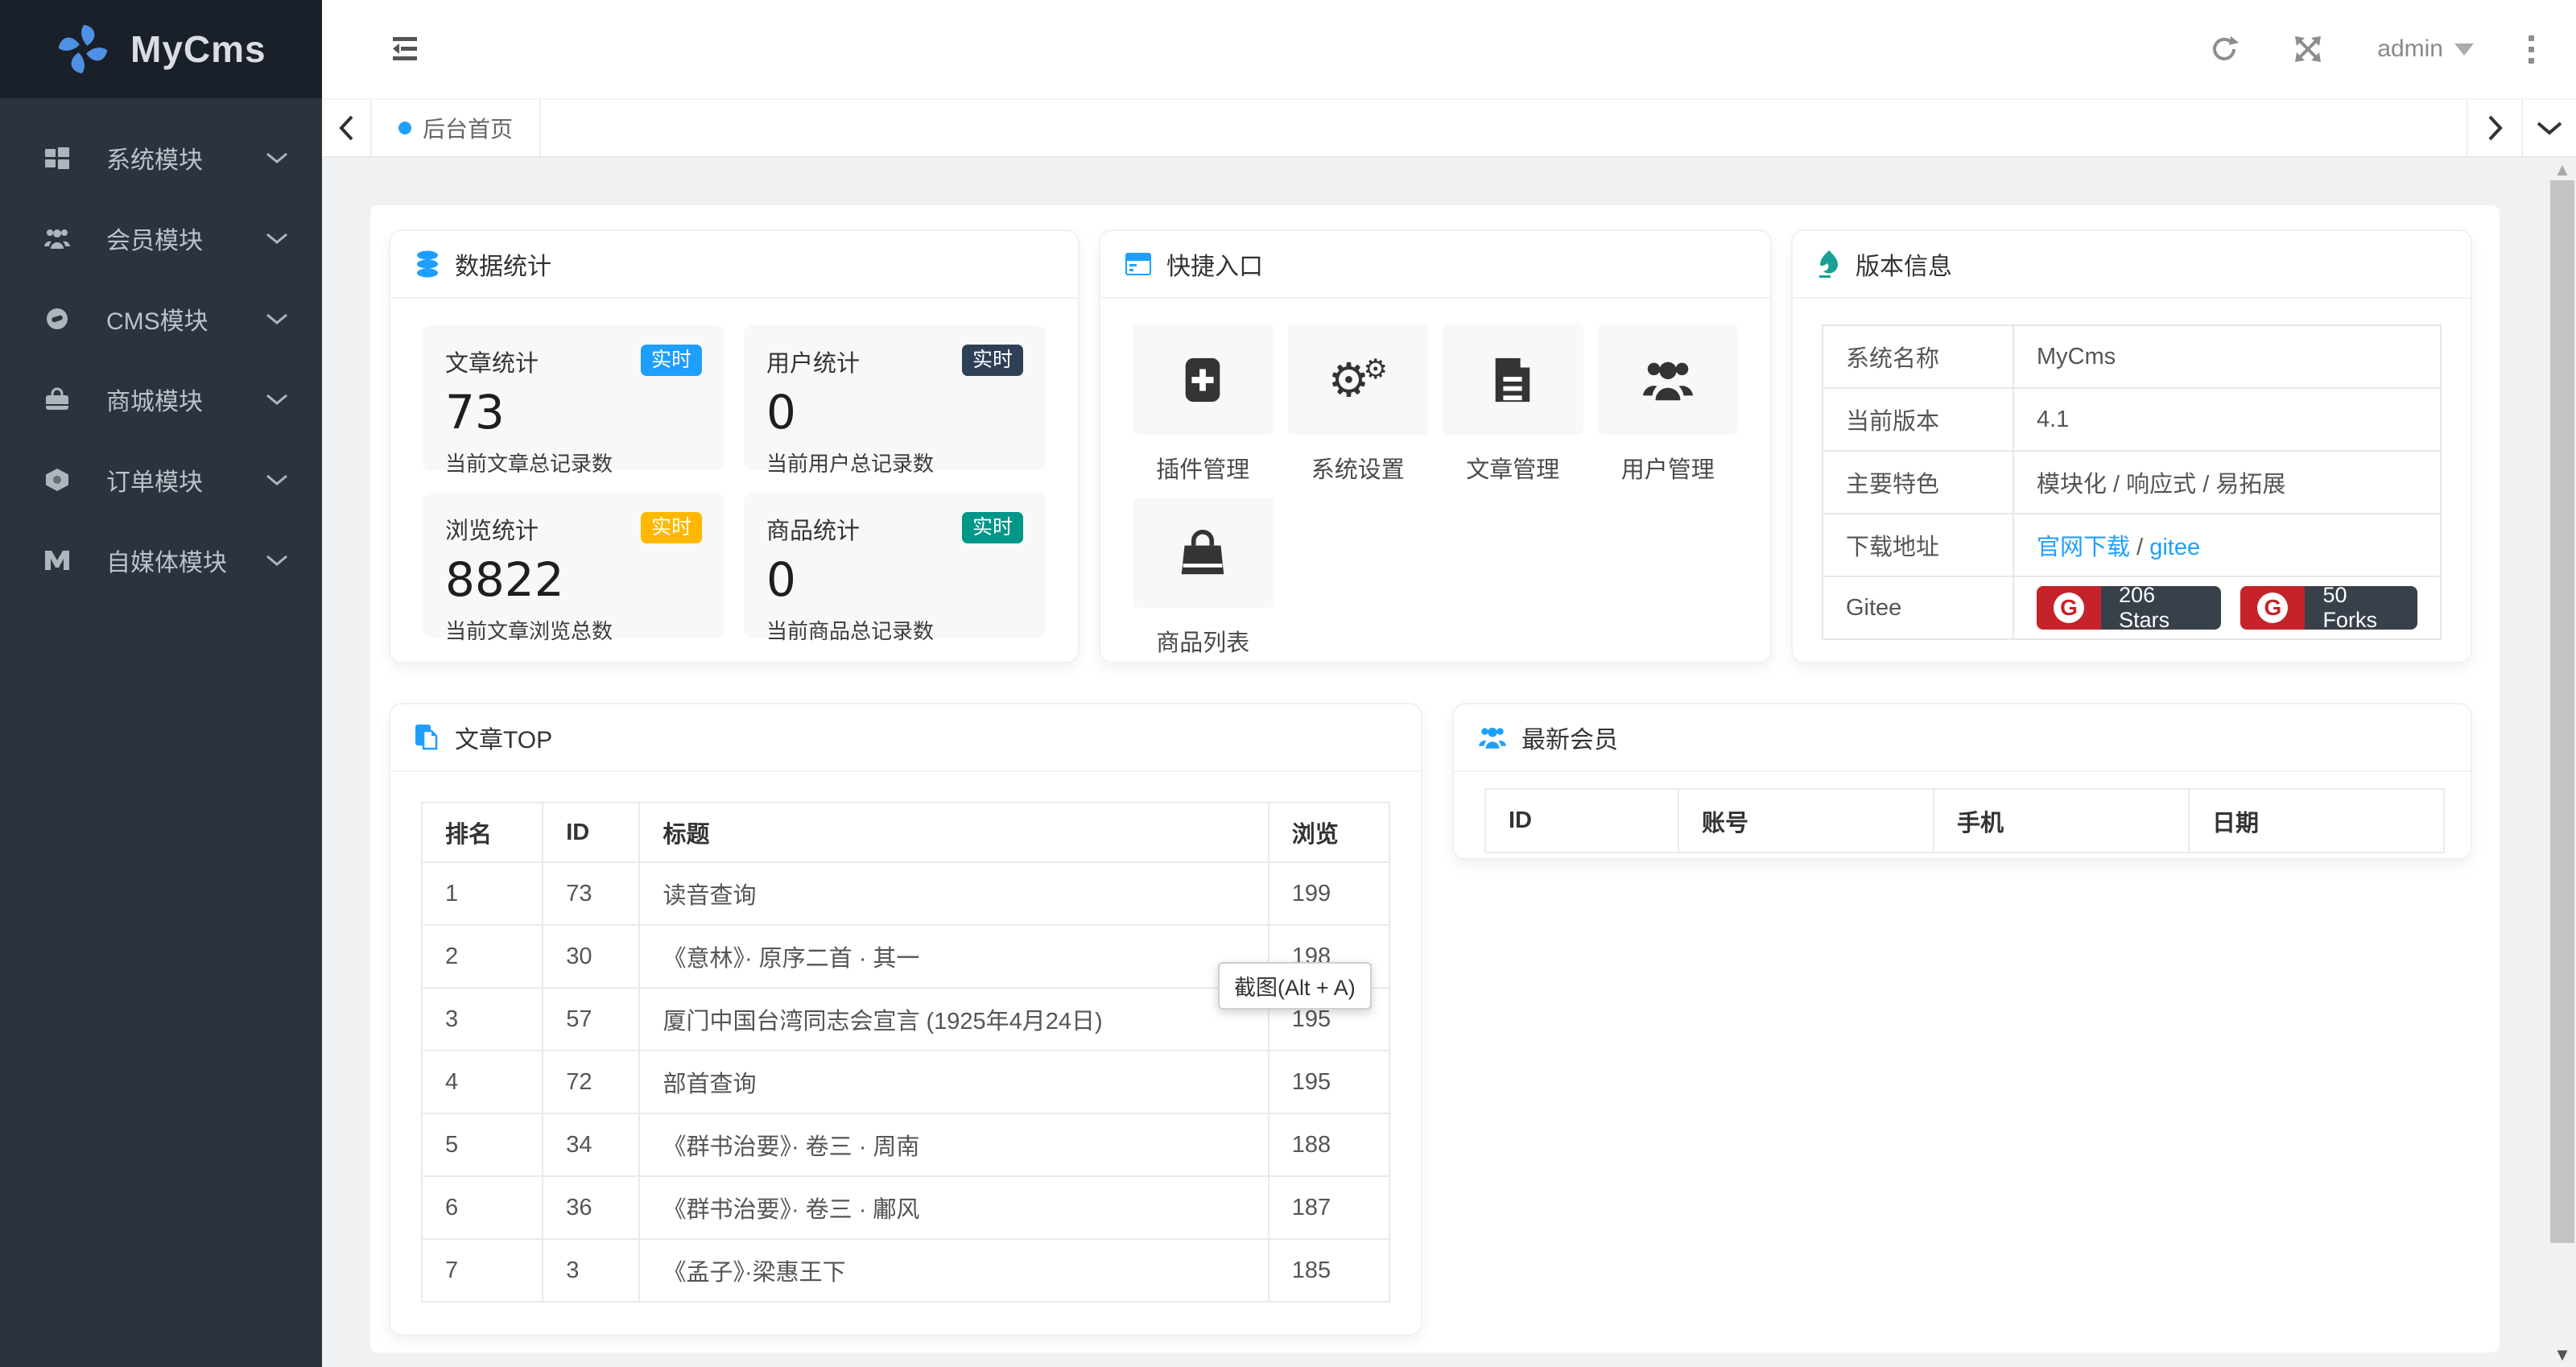 This screenshot has height=1367, width=2576. Describe the element at coordinates (492, 531) in the screenshot. I see `stat-label: 浏览统计` at that location.